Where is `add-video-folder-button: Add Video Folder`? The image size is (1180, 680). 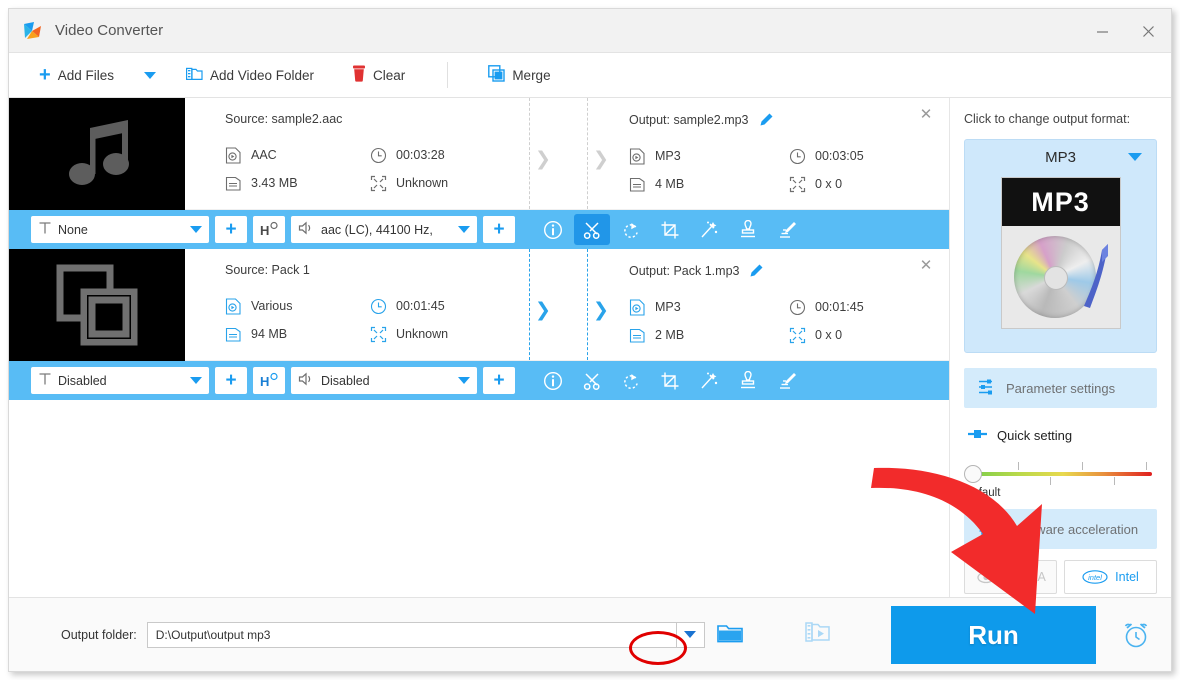
add-video-folder-button: Add Video Folder is located at coordinates (250, 75).